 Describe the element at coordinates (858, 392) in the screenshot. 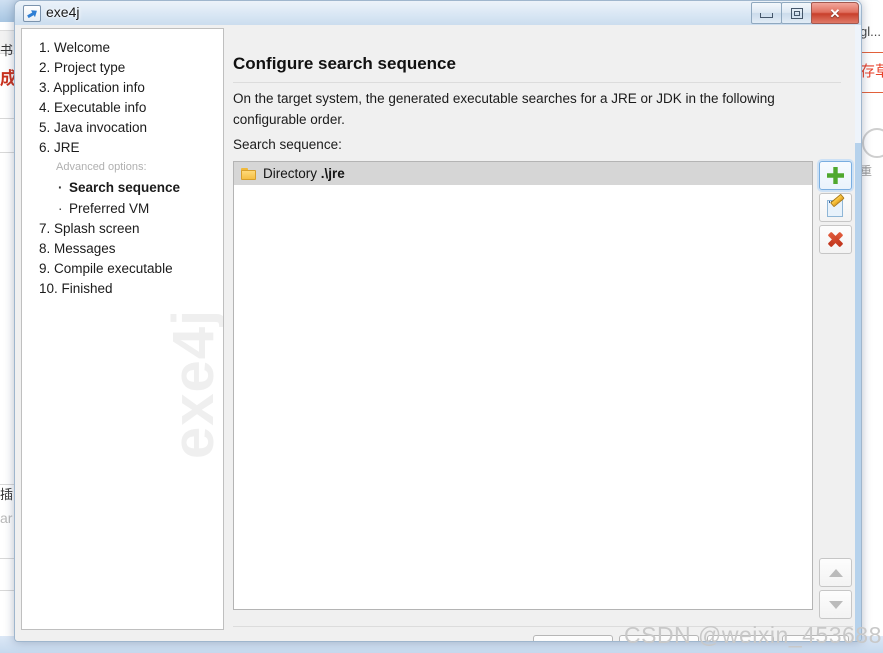

I see `scrollbar-thumb` at that location.